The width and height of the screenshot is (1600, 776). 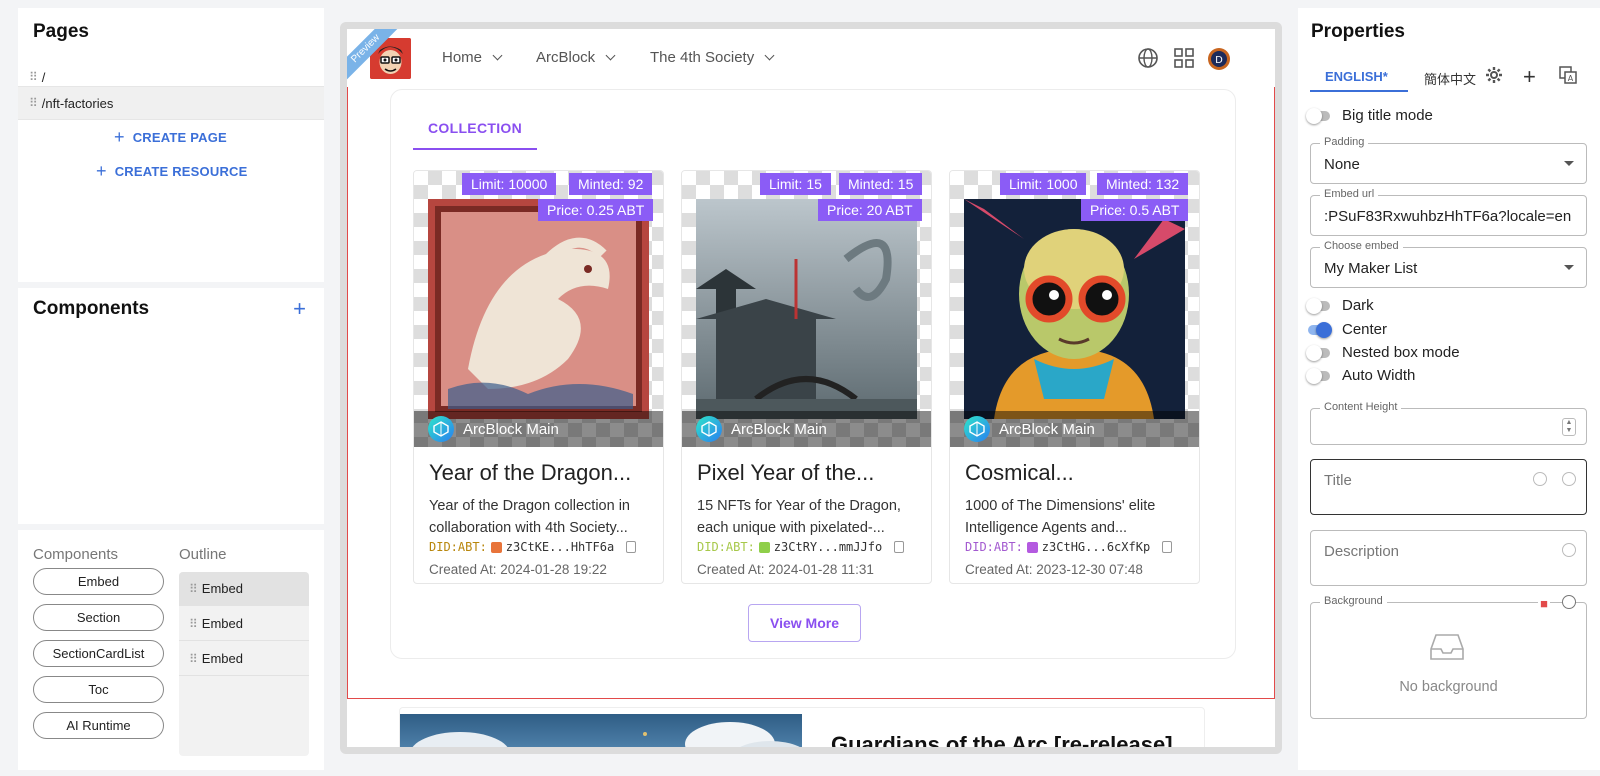 I want to click on nav-home-label: Home, so click(x=462, y=57).